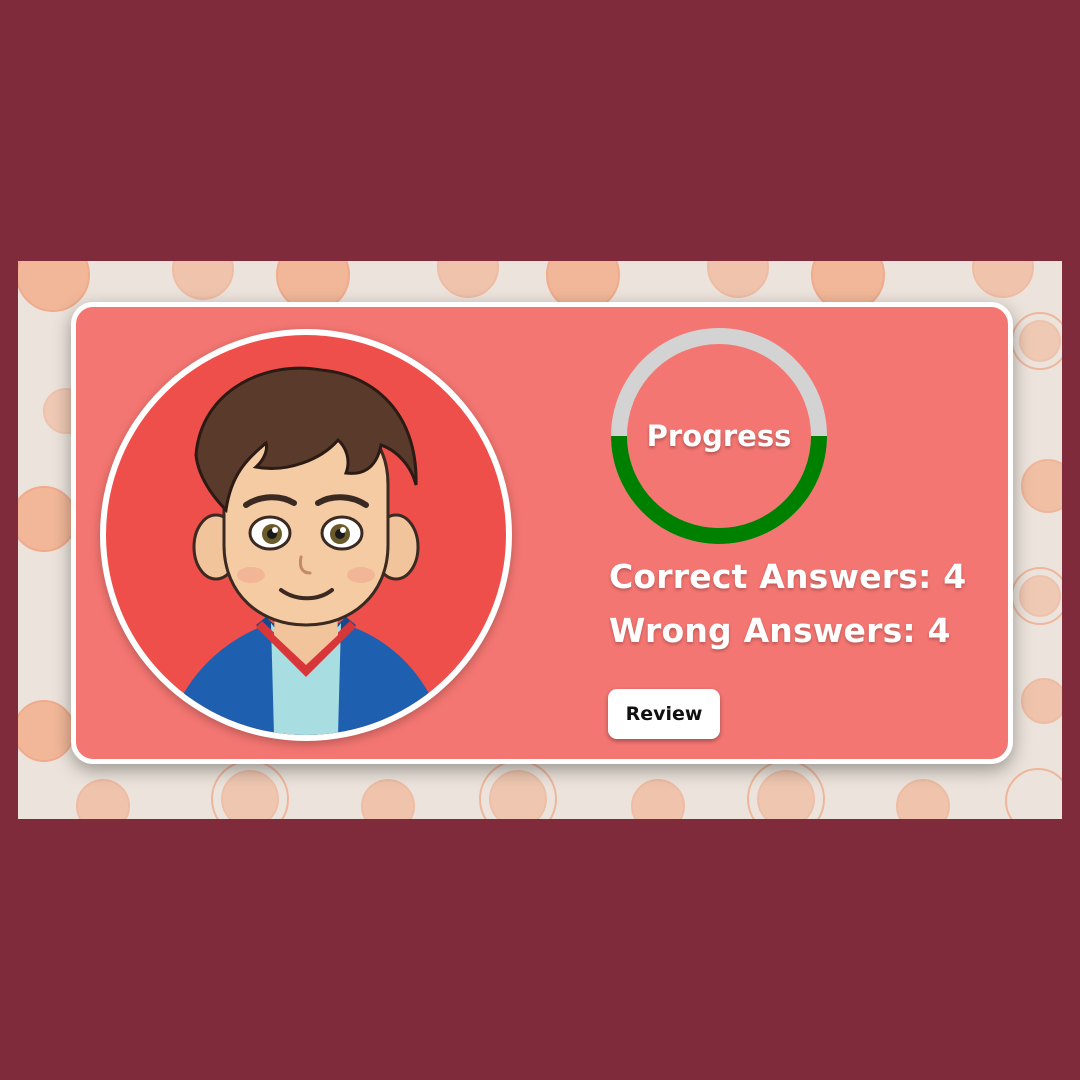 This screenshot has width=1080, height=1080. I want to click on progress-label: Progress, so click(719, 436).